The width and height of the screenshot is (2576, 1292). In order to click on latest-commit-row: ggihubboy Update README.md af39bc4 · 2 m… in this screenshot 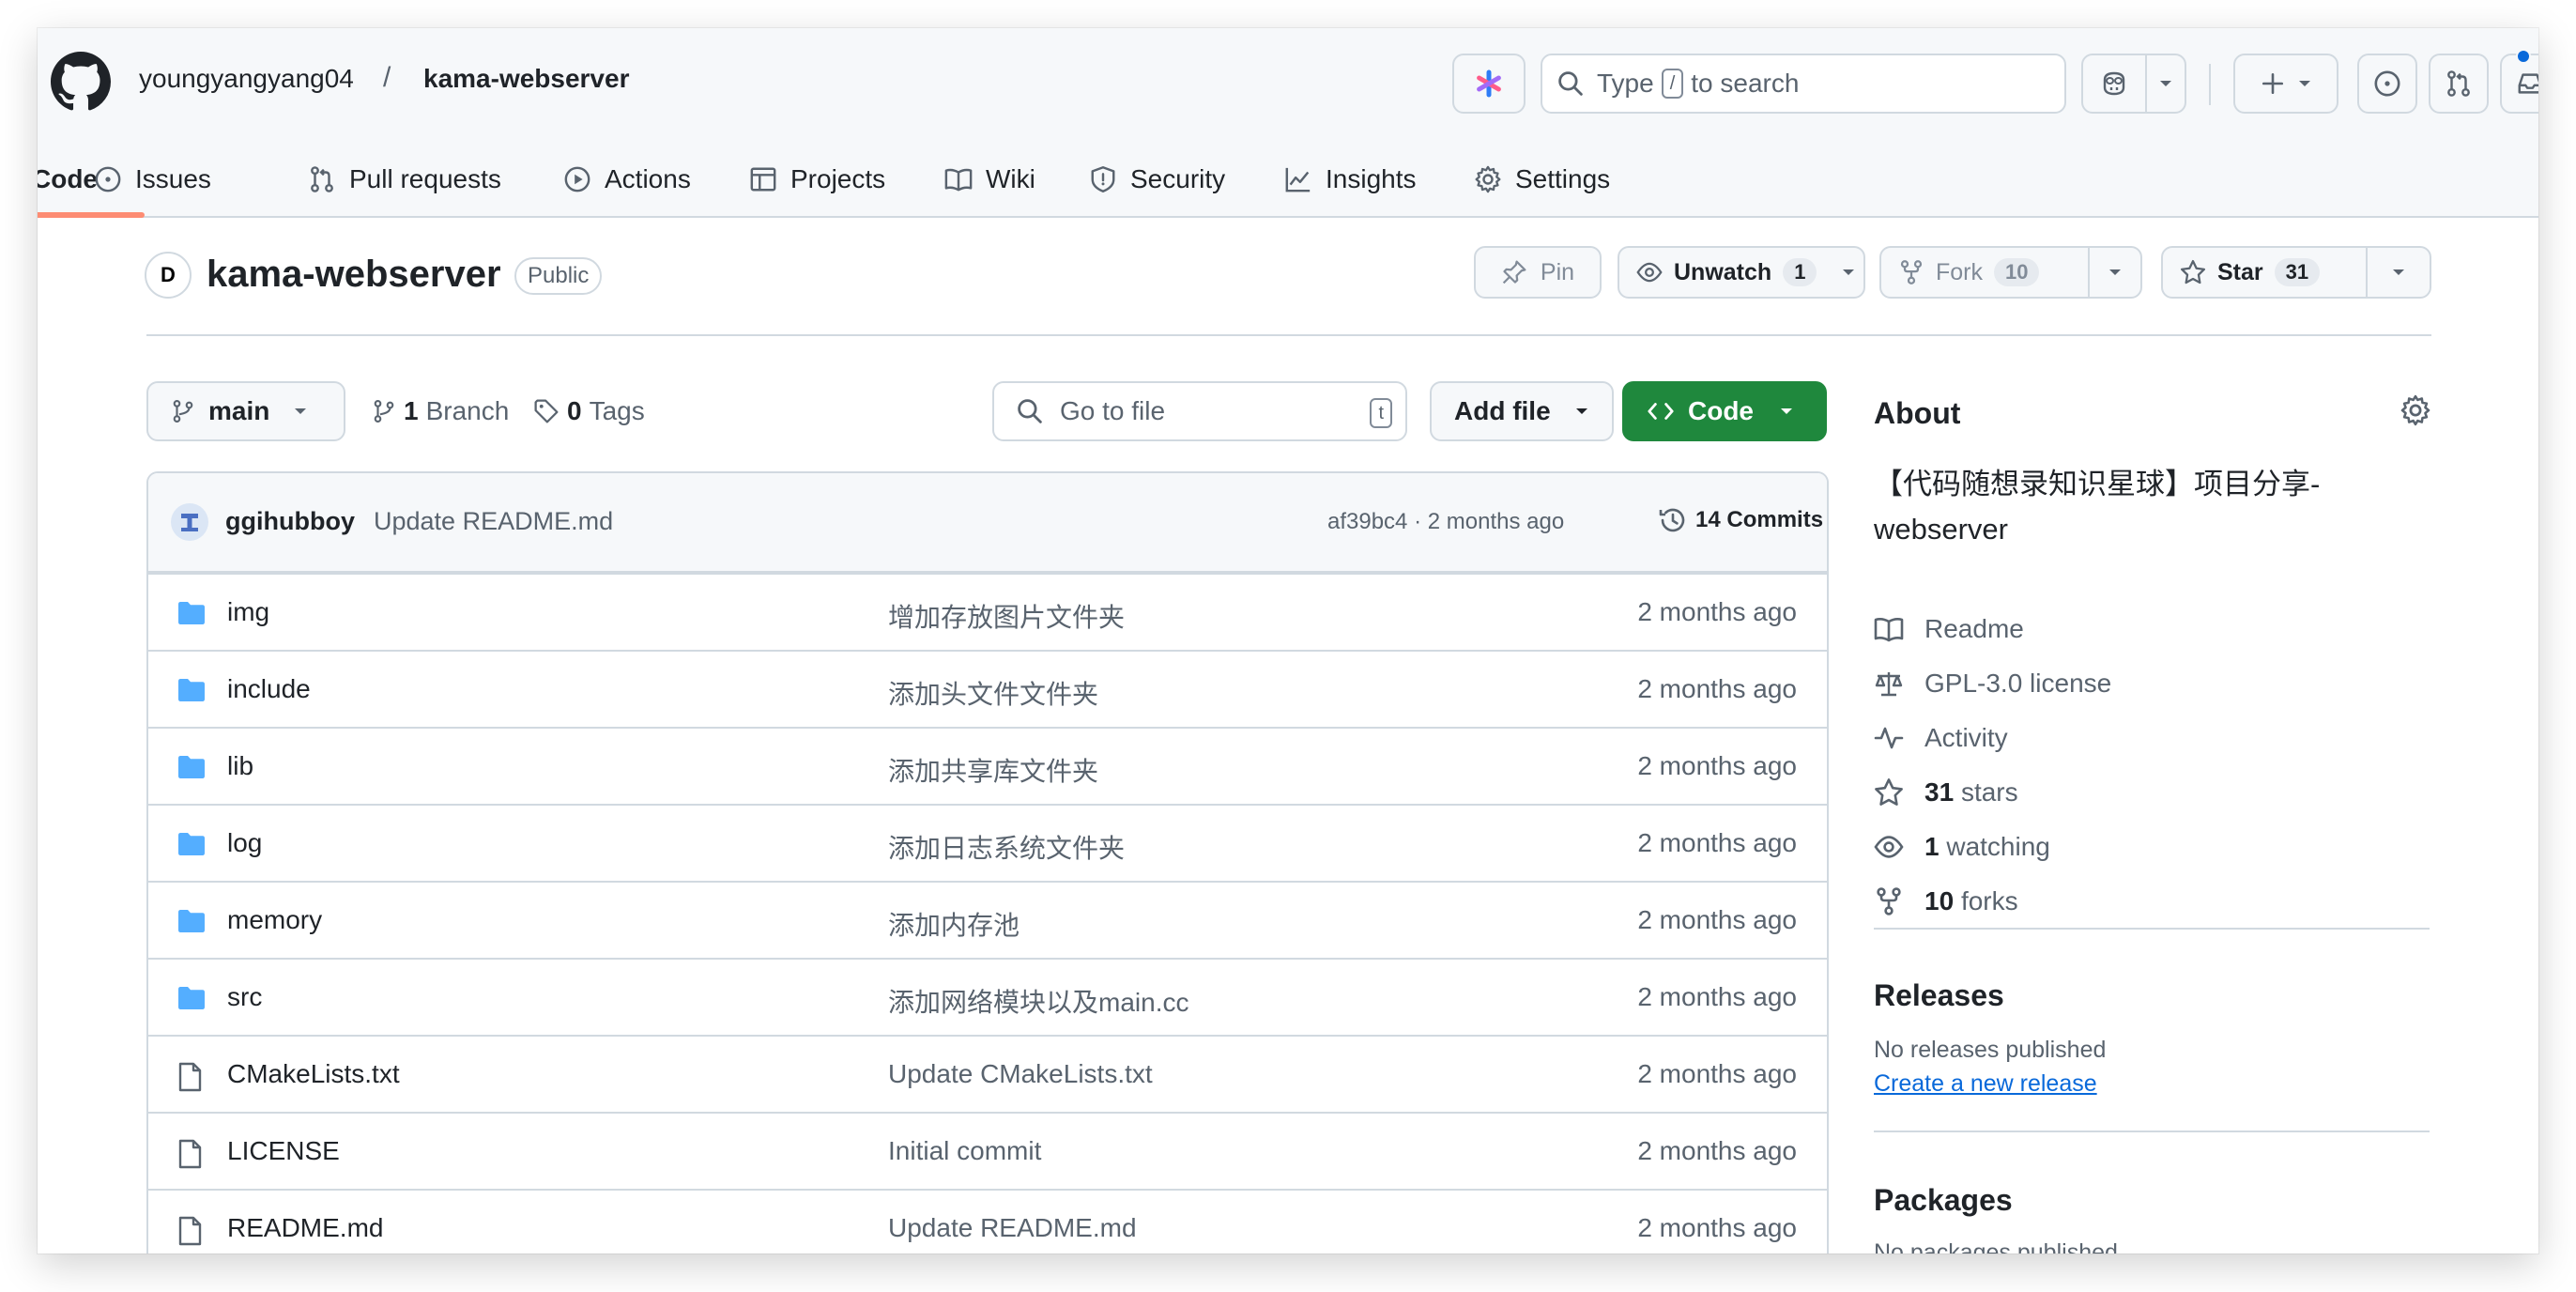, I will do `click(988, 523)`.